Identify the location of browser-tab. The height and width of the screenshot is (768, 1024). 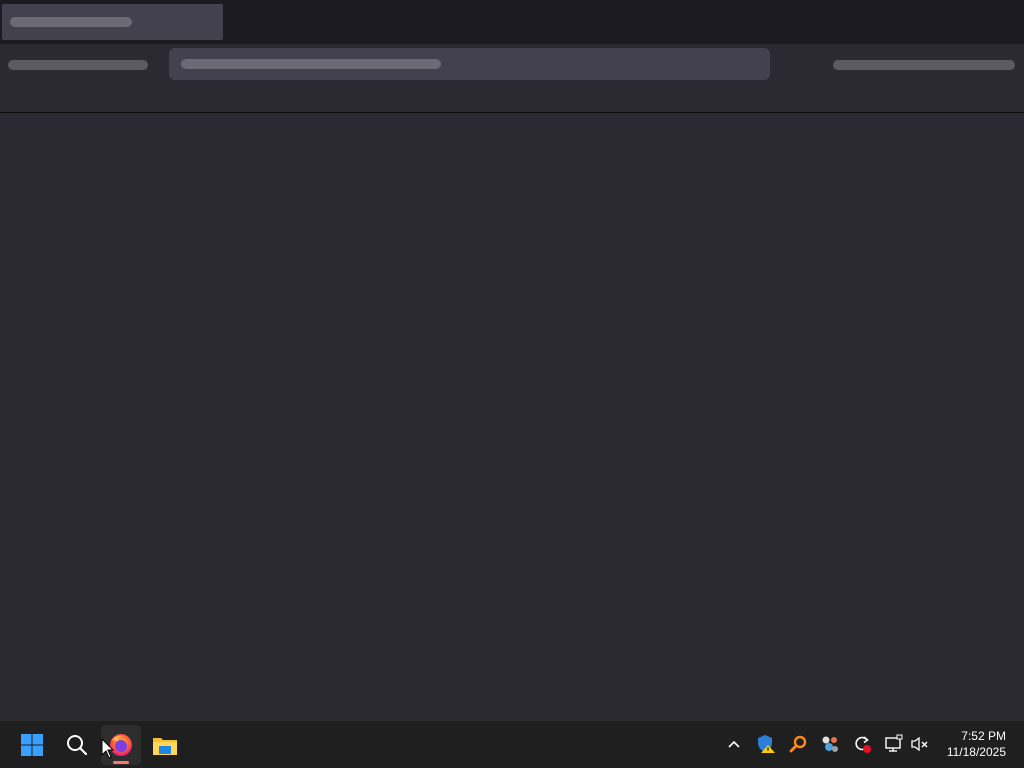
(112, 22).